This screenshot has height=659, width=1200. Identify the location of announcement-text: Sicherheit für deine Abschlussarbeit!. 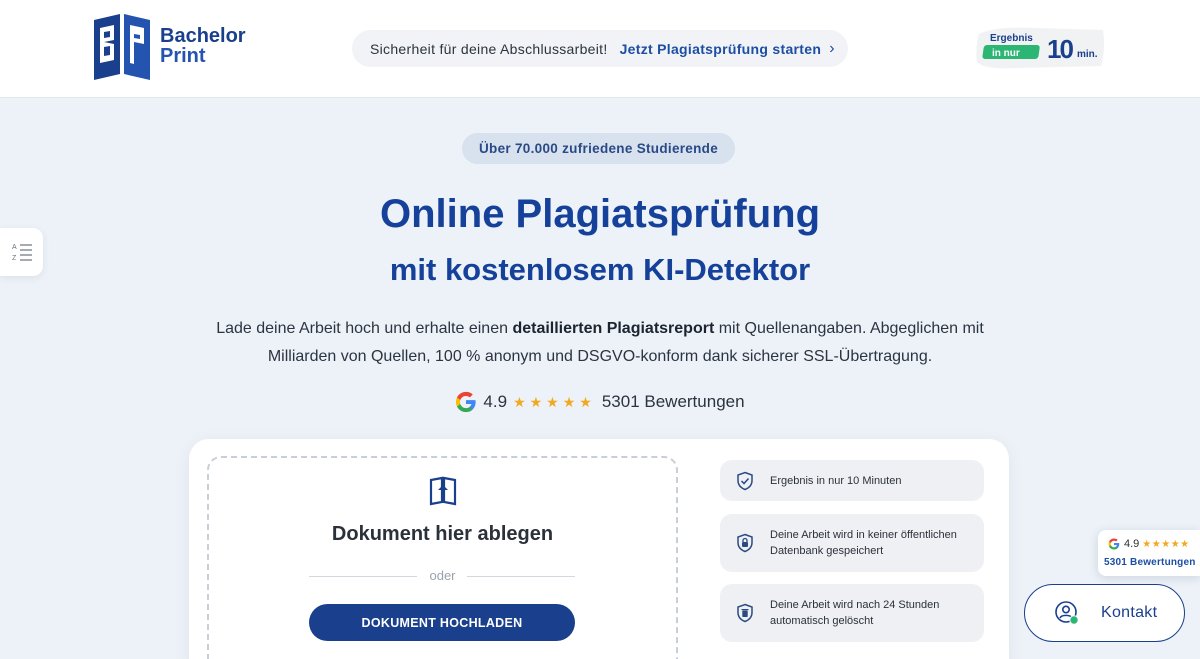
(489, 48).